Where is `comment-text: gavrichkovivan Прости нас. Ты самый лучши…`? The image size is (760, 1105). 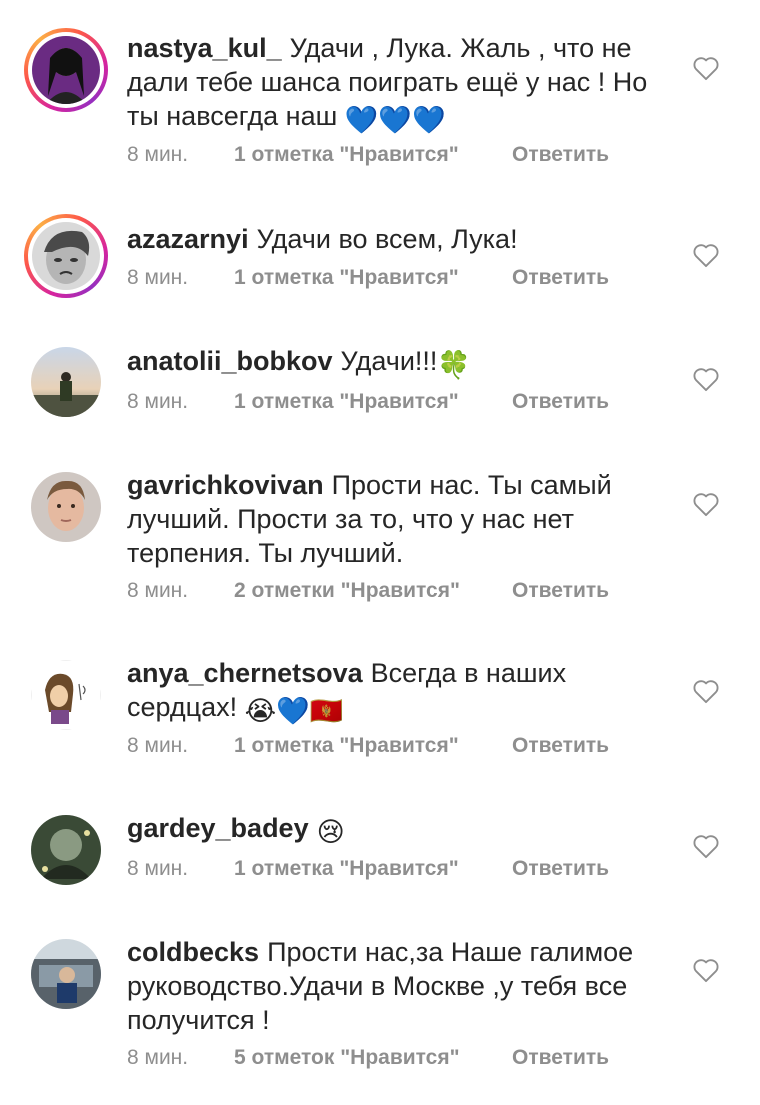 comment-text: gavrichkovivan Прости нас. Ты самый лучши… is located at coordinates (399, 519).